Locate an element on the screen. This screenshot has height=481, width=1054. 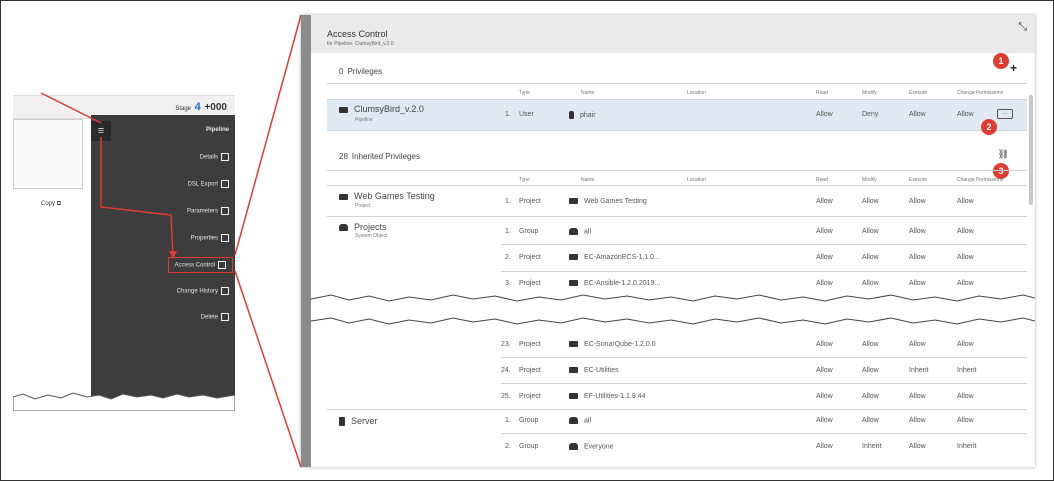
col-read: Read is located at coordinates (822, 93).